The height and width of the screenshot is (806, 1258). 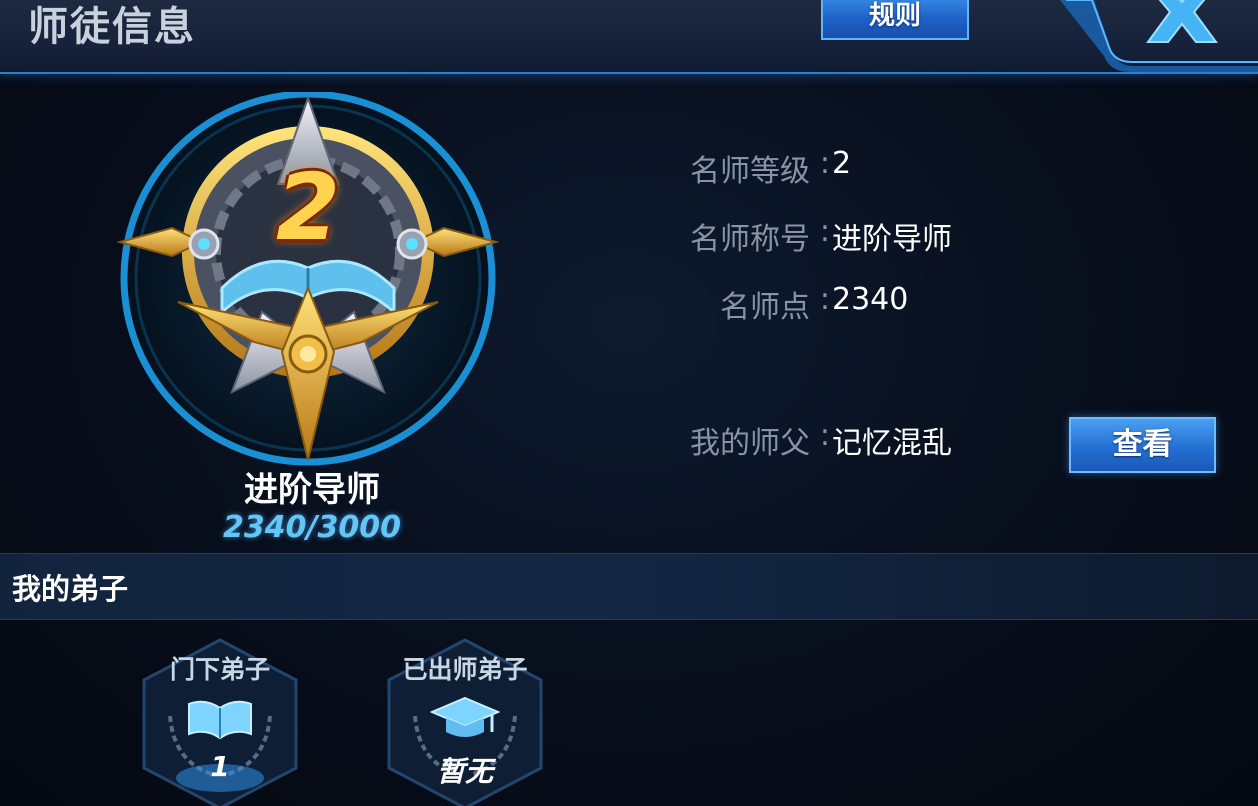 I want to click on graduation-cap-icon, so click(x=465, y=716).